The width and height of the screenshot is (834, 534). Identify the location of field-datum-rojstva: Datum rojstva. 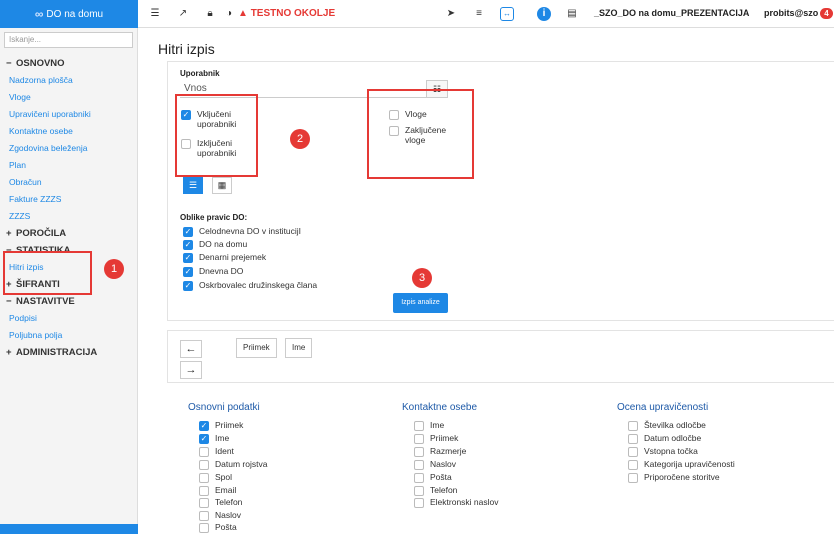
(233, 464).